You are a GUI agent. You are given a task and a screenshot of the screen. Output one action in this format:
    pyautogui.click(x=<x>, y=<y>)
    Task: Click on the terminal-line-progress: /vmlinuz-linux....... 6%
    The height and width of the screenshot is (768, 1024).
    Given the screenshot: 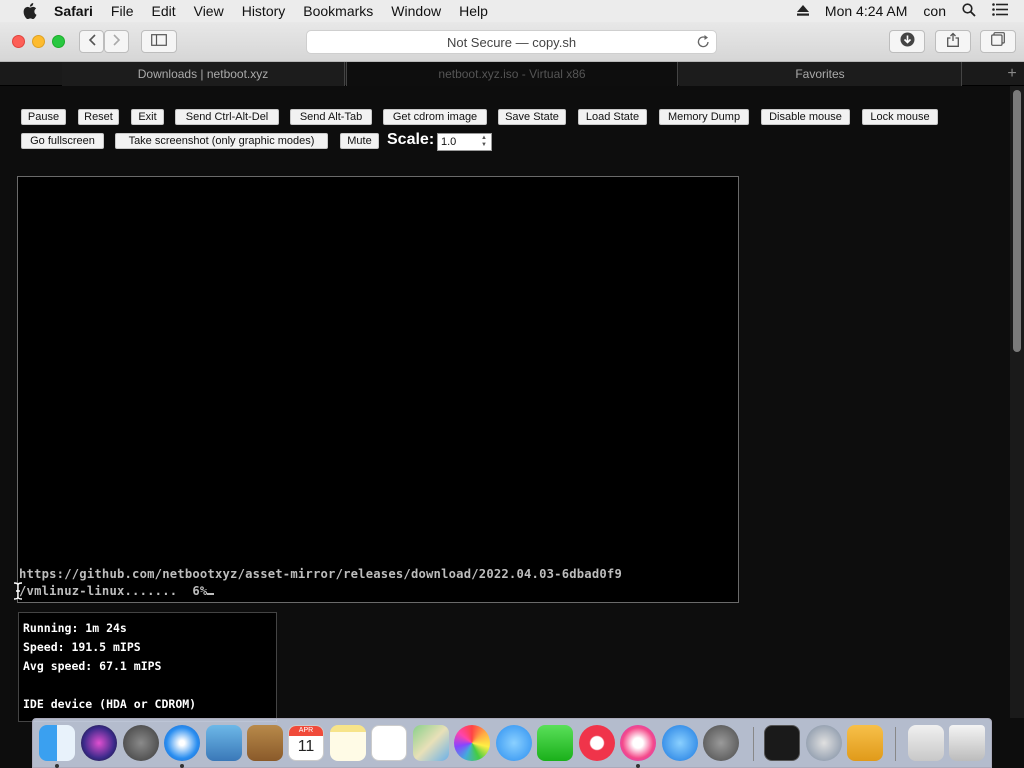 What is the action you would take?
    pyautogui.click(x=117, y=591)
    